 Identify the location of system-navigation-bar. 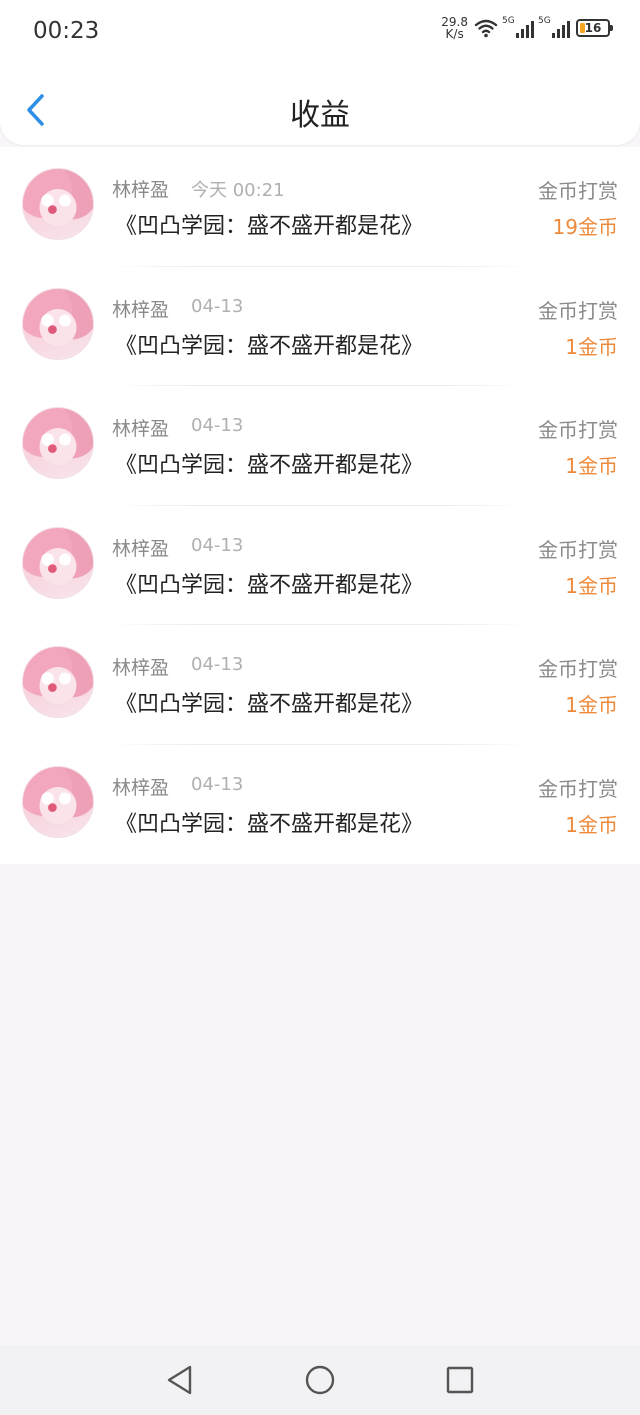
(320, 1380).